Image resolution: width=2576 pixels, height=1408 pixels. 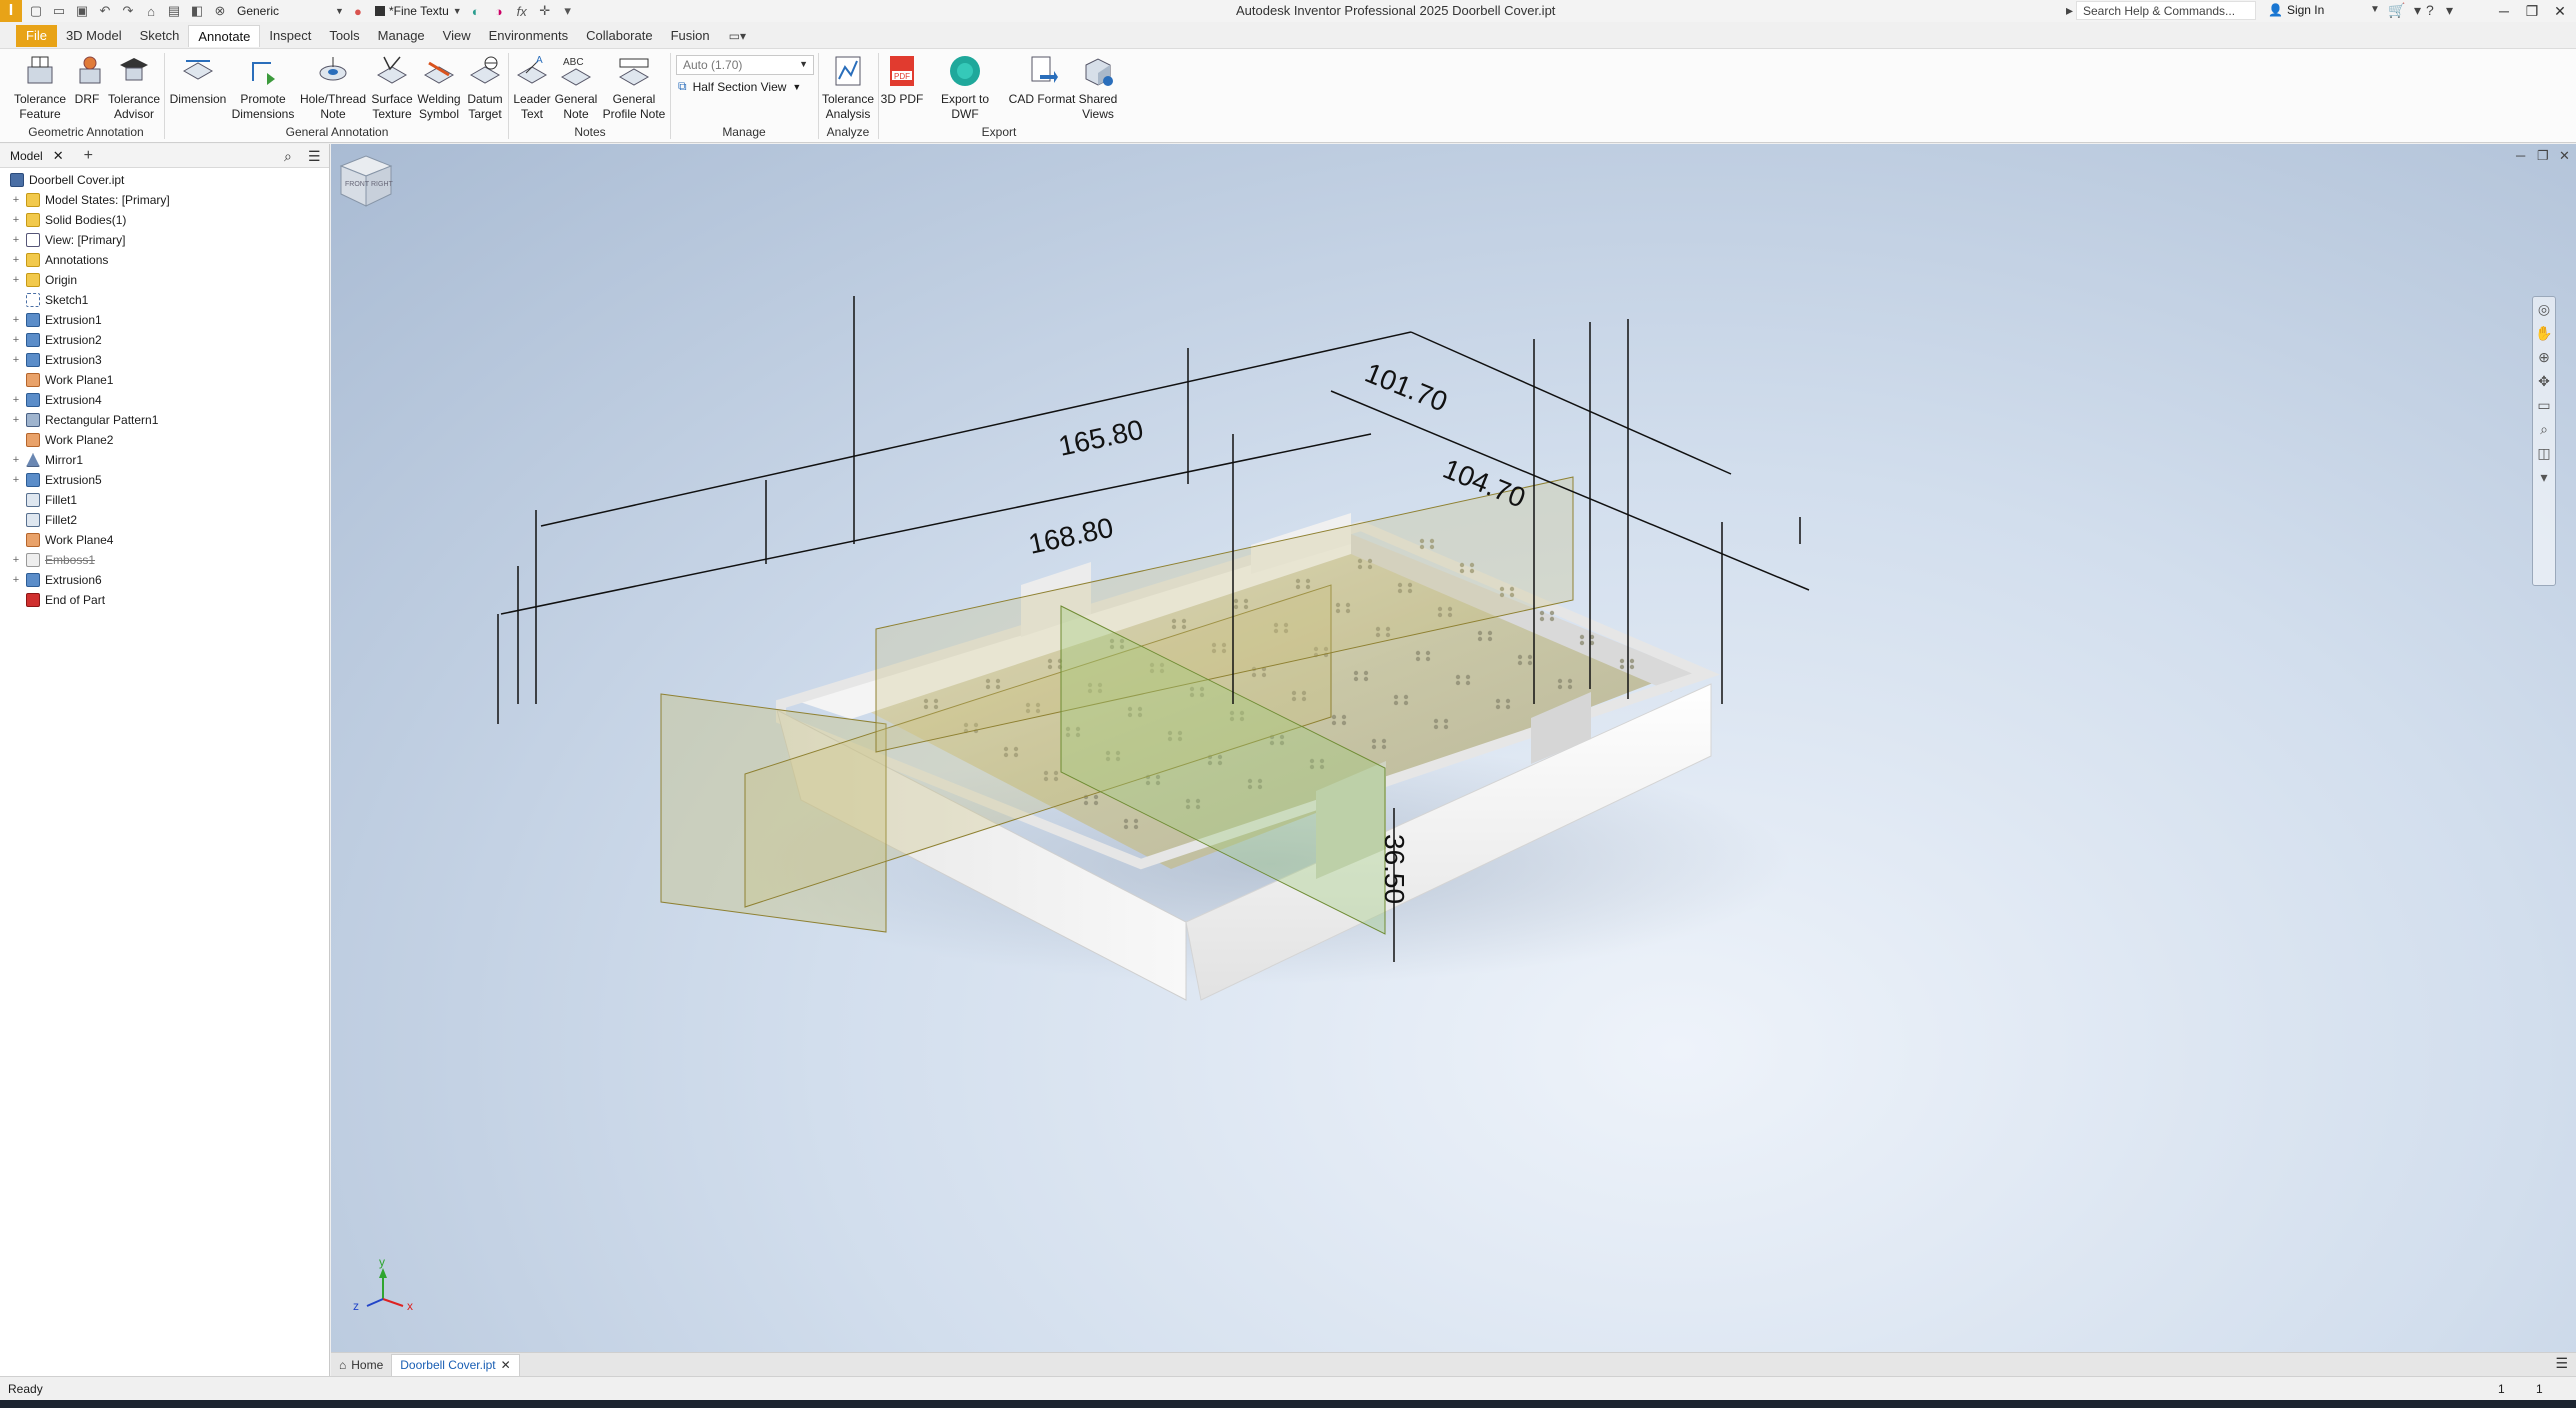 What do you see at coordinates (40, 87) in the screenshot?
I see `tolerance-feature-button: Tolerance Feature` at bounding box center [40, 87].